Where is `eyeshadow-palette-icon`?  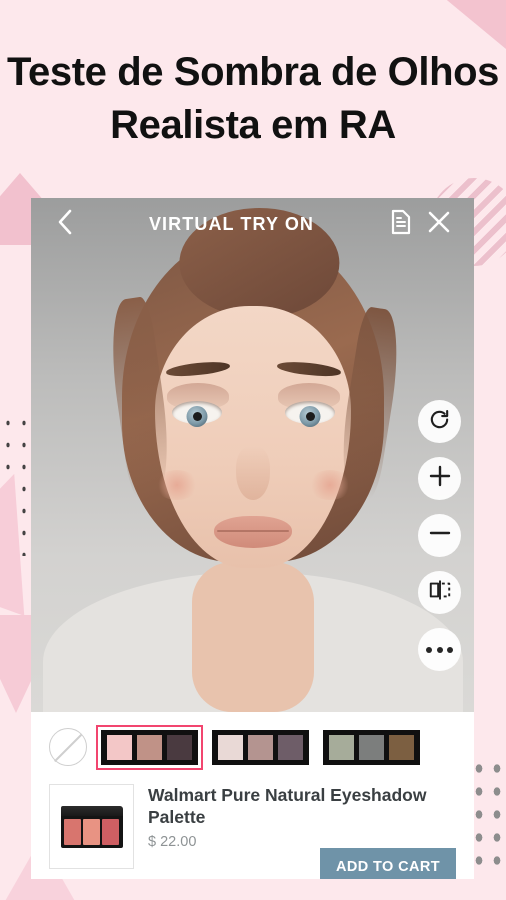 eyeshadow-palette-icon is located at coordinates (91, 826).